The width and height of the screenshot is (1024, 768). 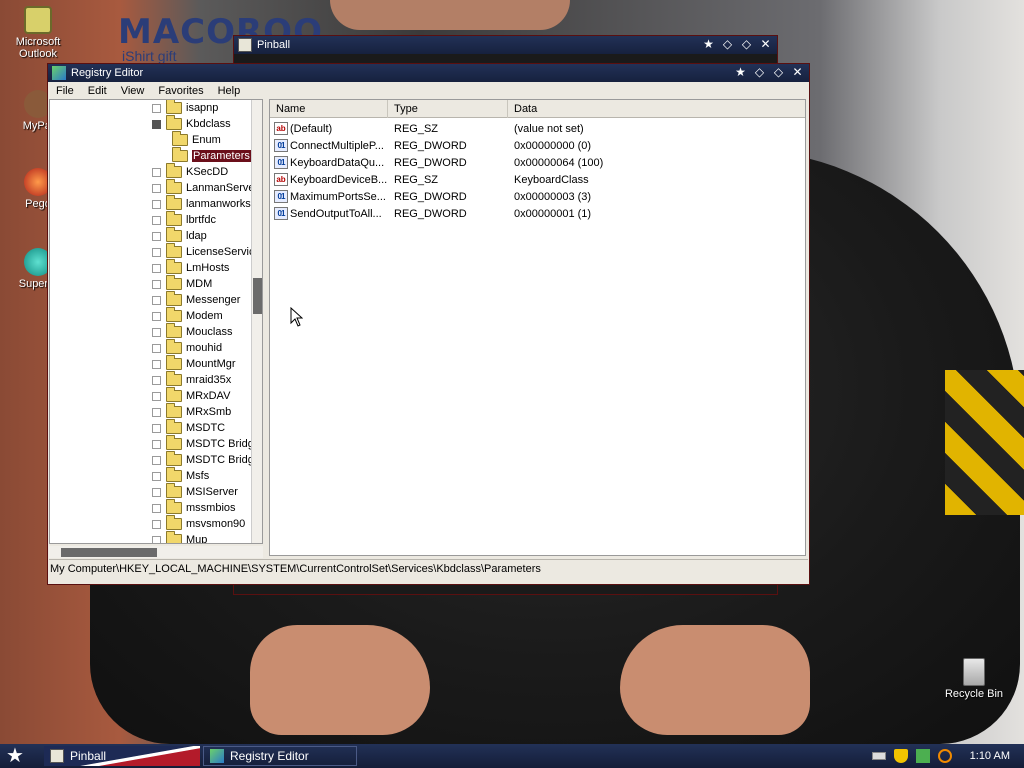 I want to click on keyboard-icon, so click(x=878, y=756).